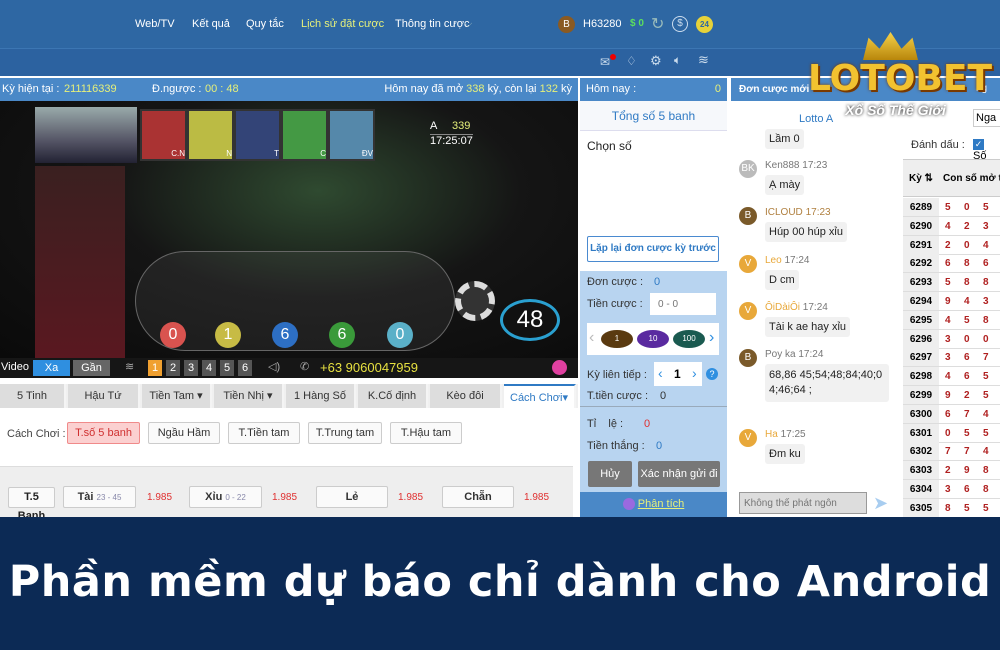 Image resolution: width=1000 pixels, height=650 pixels. Describe the element at coordinates (155, 24) in the screenshot. I see `nav-webtv: Web/TV` at that location.